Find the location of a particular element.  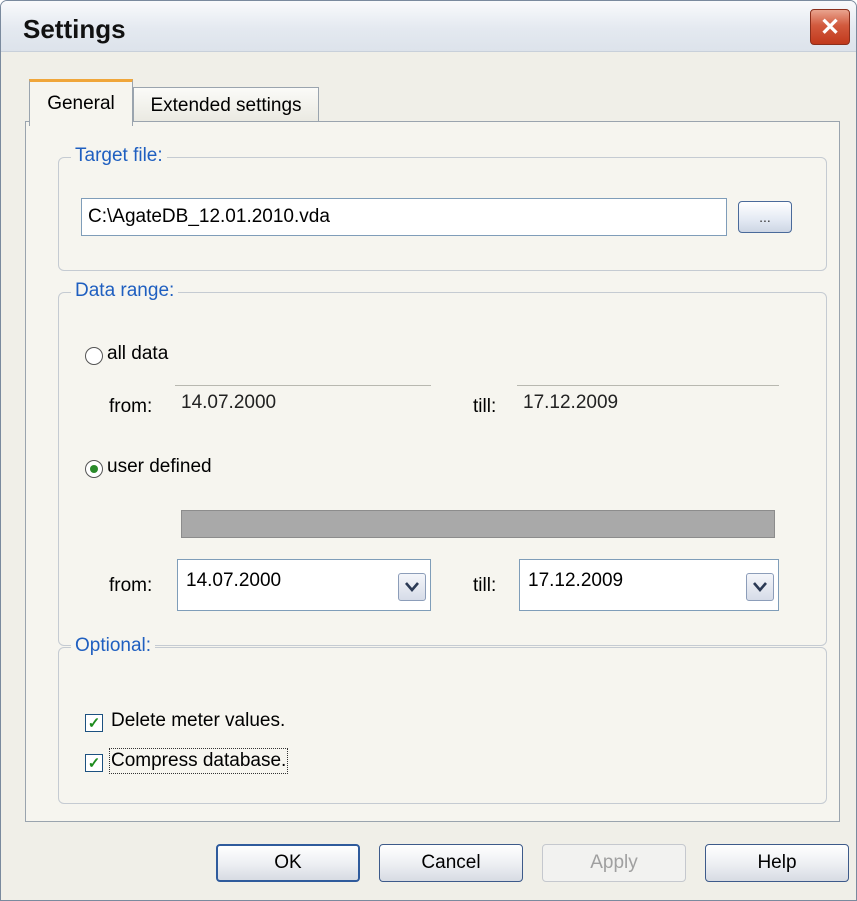

user-defined-label: user defined is located at coordinates (159, 467).